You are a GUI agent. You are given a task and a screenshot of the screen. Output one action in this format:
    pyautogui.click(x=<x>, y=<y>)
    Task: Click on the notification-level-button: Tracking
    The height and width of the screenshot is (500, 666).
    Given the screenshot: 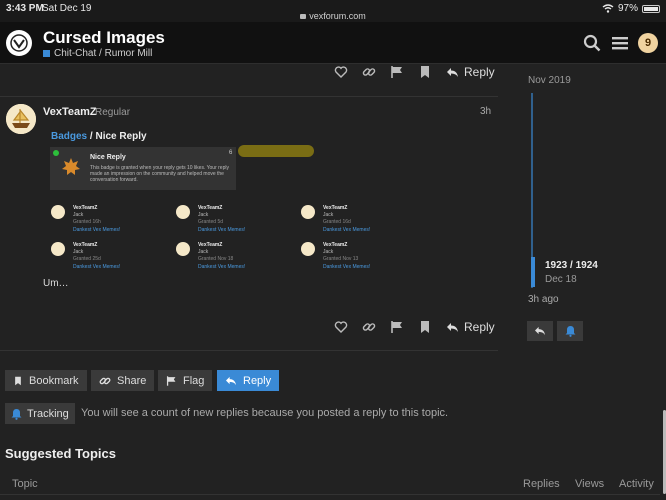 What is the action you would take?
    pyautogui.click(x=40, y=413)
    